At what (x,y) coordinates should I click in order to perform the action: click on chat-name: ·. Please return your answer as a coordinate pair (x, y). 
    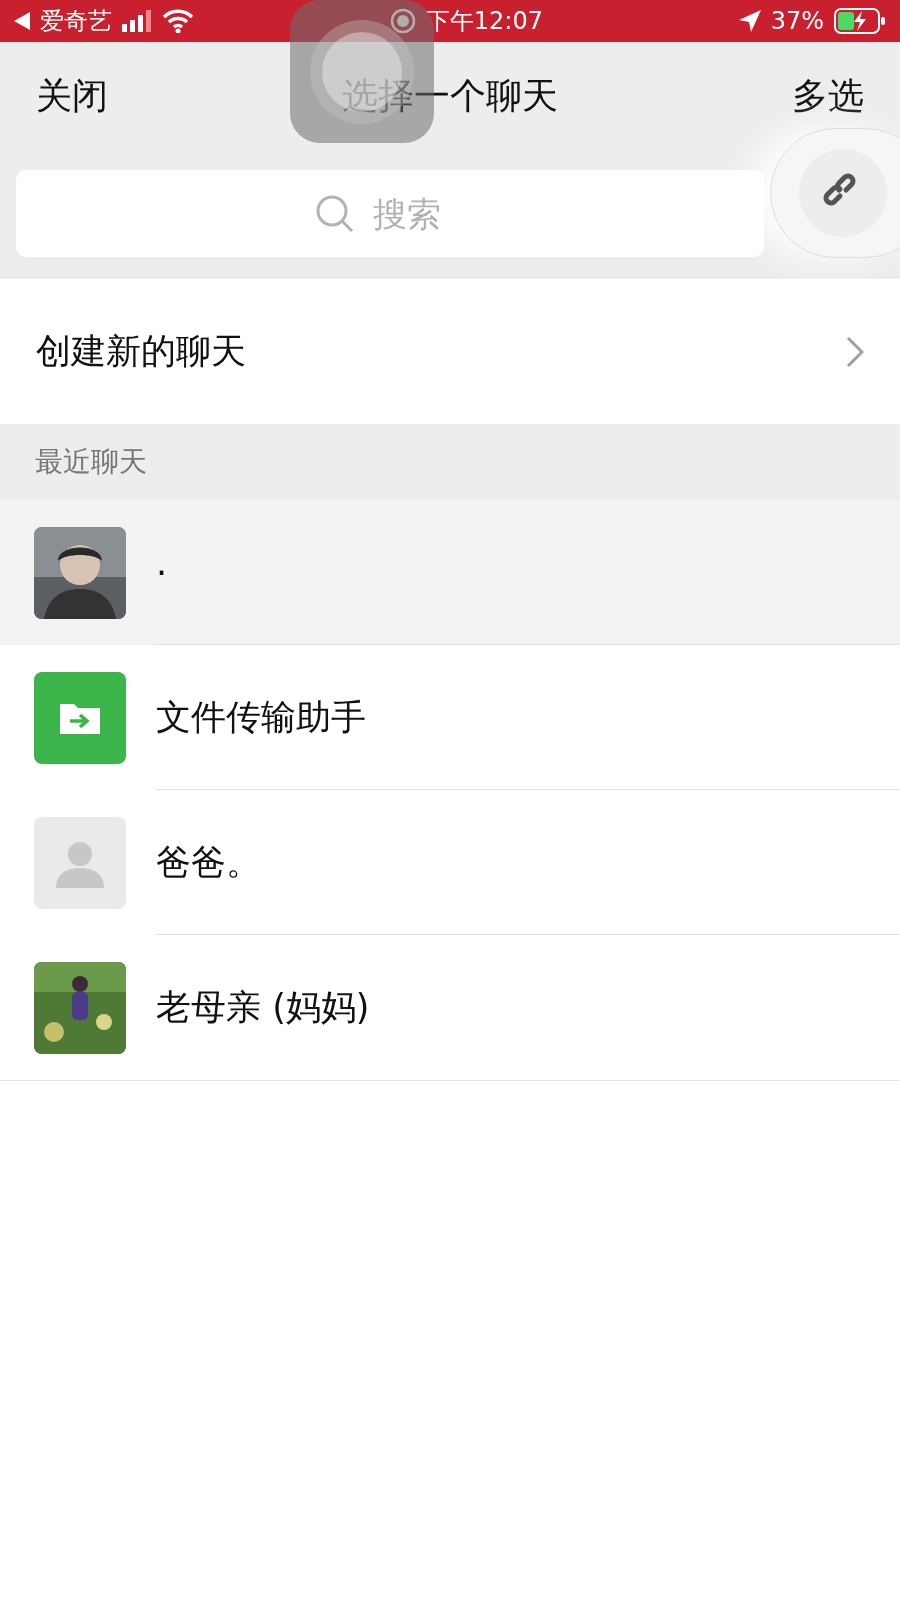
    Looking at the image, I should click on (162, 572).